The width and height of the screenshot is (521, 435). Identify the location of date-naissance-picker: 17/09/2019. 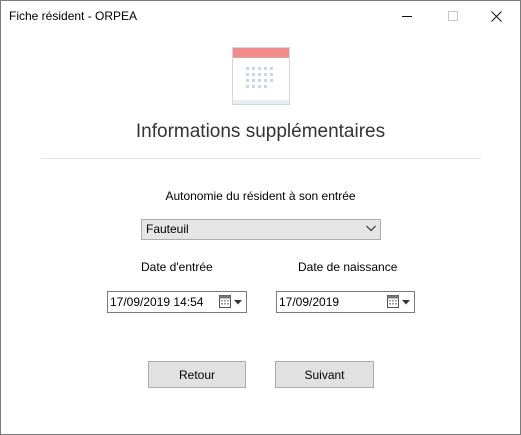
(345, 302).